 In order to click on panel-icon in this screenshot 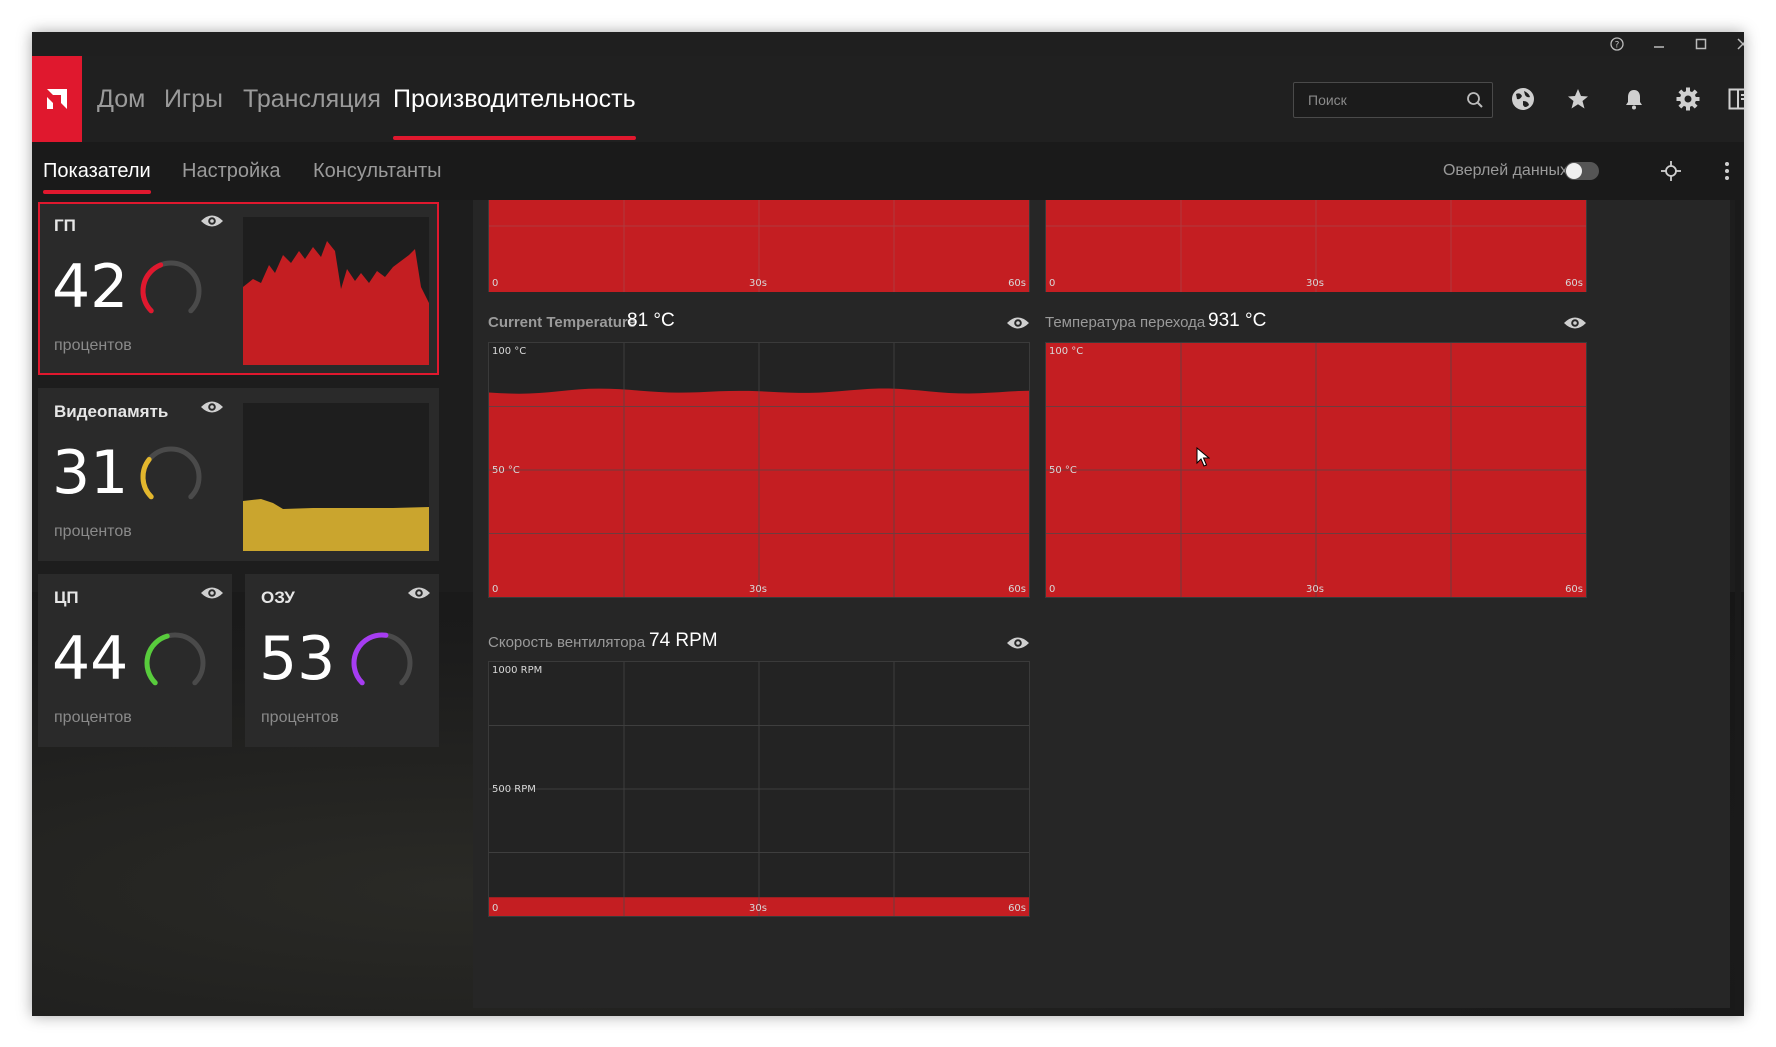, I will do `click(1734, 99)`.